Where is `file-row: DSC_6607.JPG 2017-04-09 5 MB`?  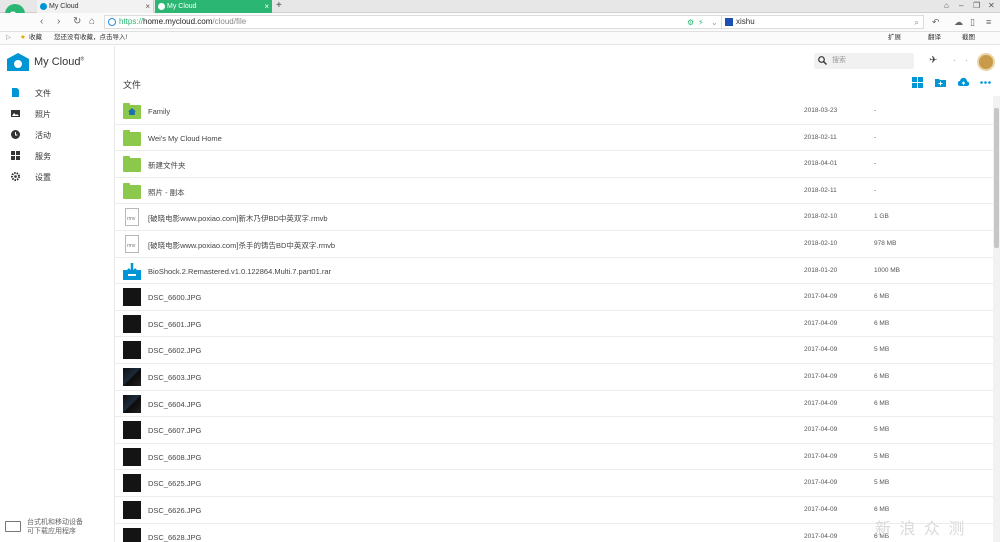
file-row: DSC_6607.JPG 2017-04-09 5 MB is located at coordinates (554, 430).